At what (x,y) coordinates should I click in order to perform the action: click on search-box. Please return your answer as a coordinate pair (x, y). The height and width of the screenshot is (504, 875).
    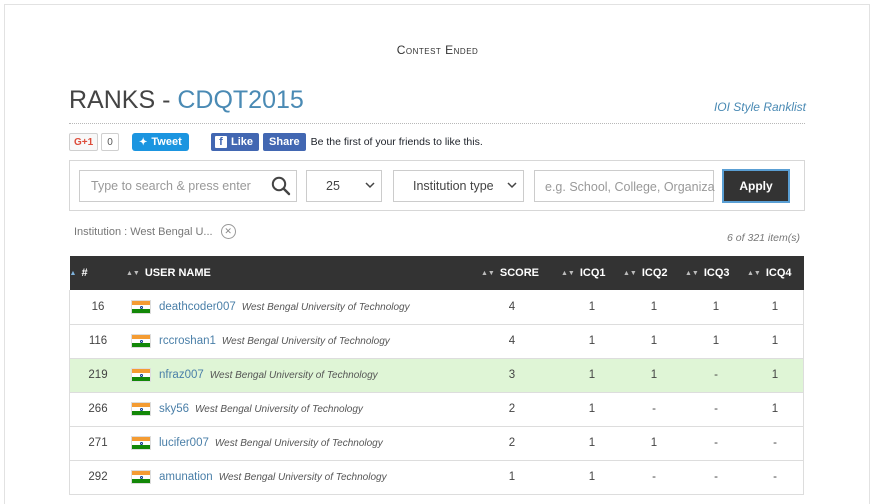
    Looking at the image, I should click on (188, 186).